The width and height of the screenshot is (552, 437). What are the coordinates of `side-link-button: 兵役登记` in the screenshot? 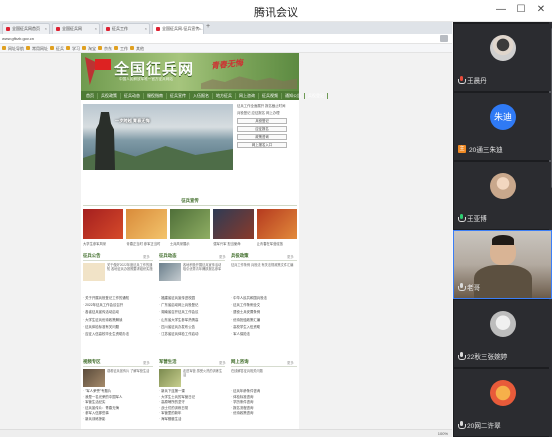 It's located at (262, 121).